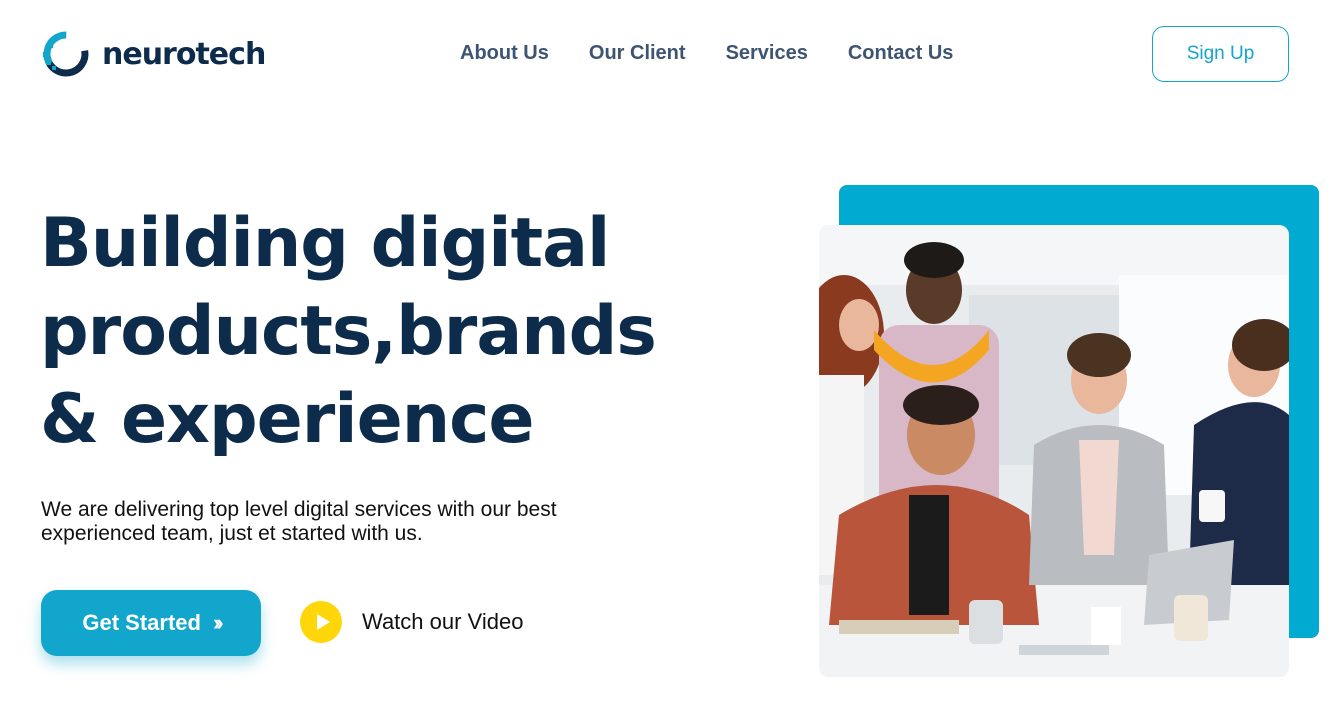 Image resolution: width=1338 pixels, height=716 pixels. What do you see at coordinates (637, 53) in the screenshot?
I see `nav-item-our-client: Our Client` at bounding box center [637, 53].